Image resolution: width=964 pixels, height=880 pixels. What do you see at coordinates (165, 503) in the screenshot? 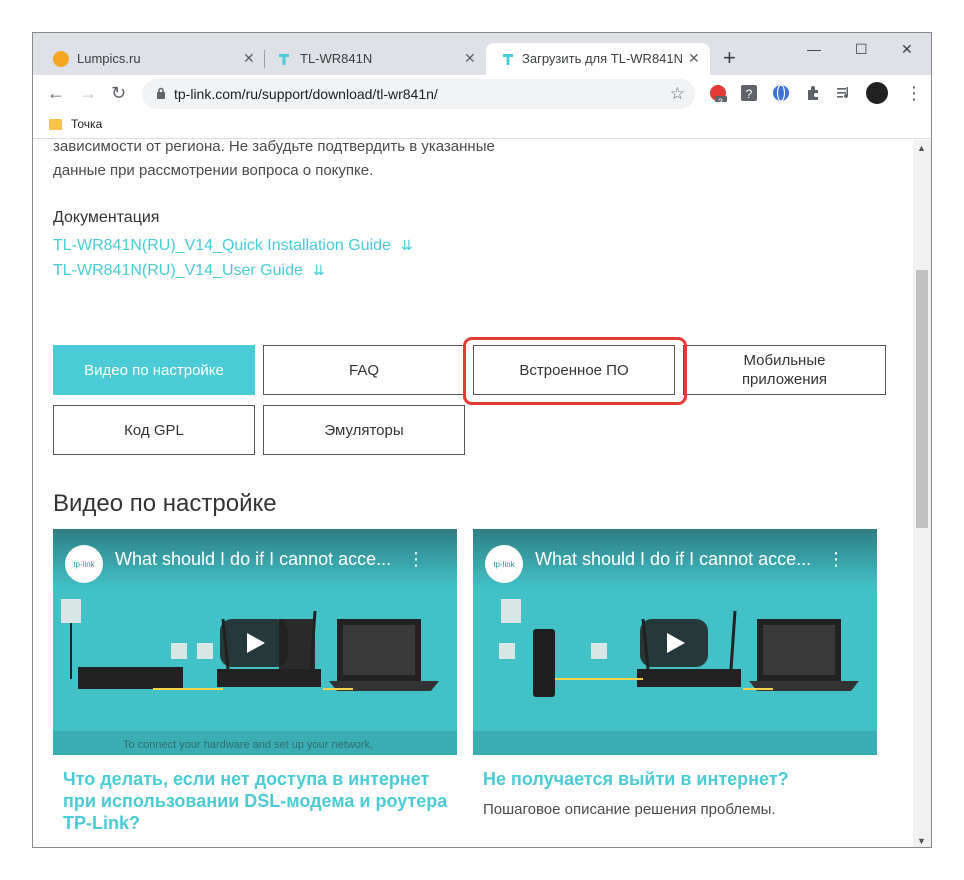
I see `section-title: Видео по настройке` at bounding box center [165, 503].